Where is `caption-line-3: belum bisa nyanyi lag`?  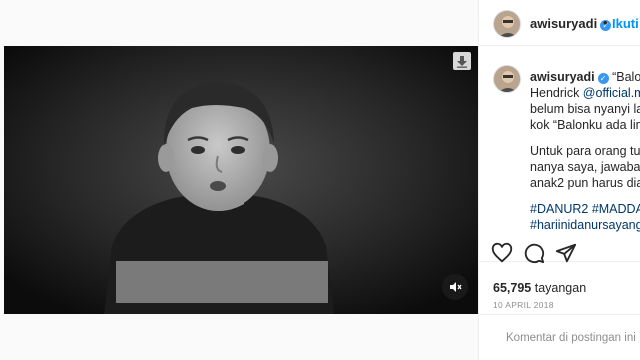 caption-line-3: belum bisa nyanyi lag is located at coordinates (585, 109).